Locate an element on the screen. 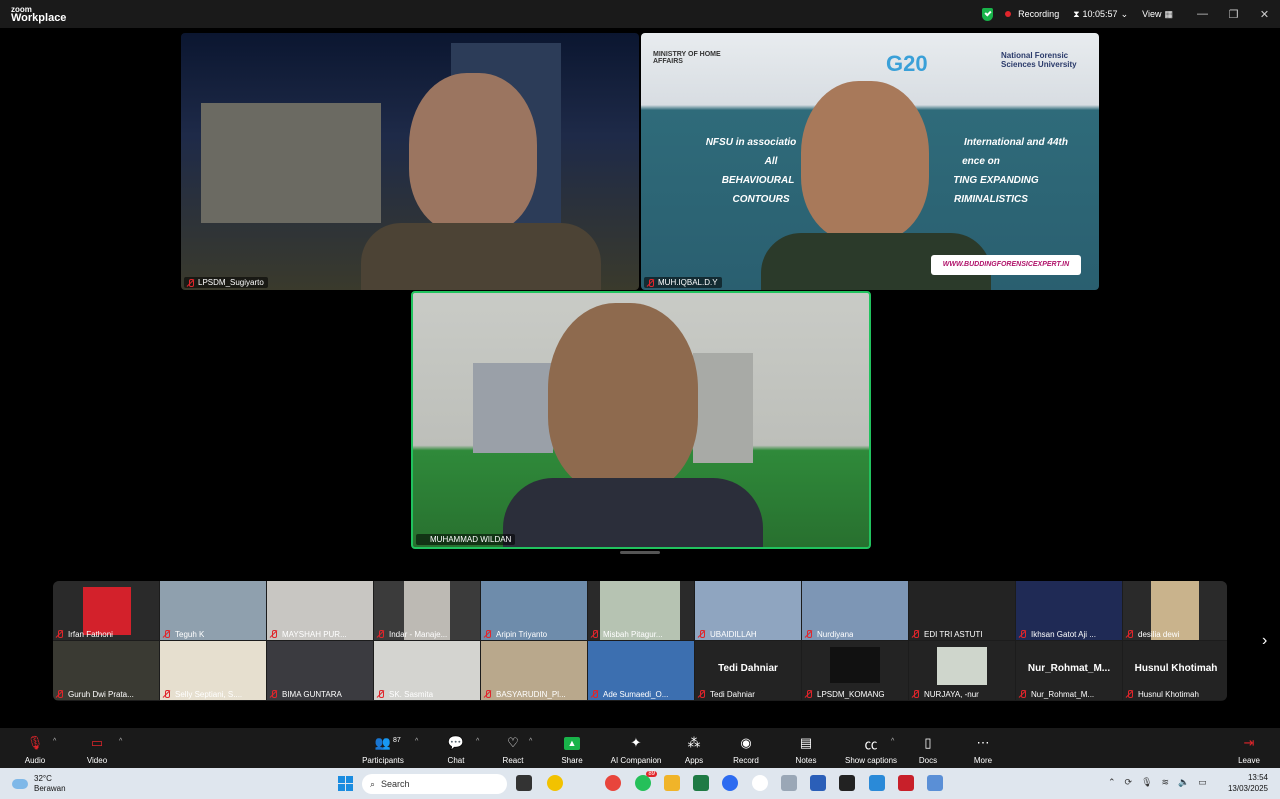  recording-indicator: Recording is located at coordinates (1032, 14).